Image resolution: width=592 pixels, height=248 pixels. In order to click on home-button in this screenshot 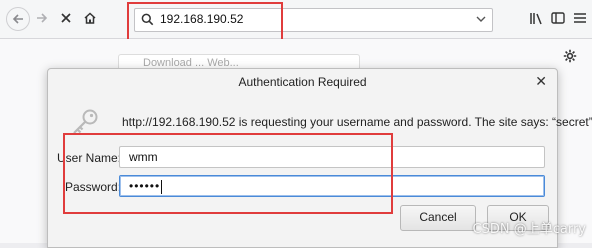, I will do `click(90, 18)`.